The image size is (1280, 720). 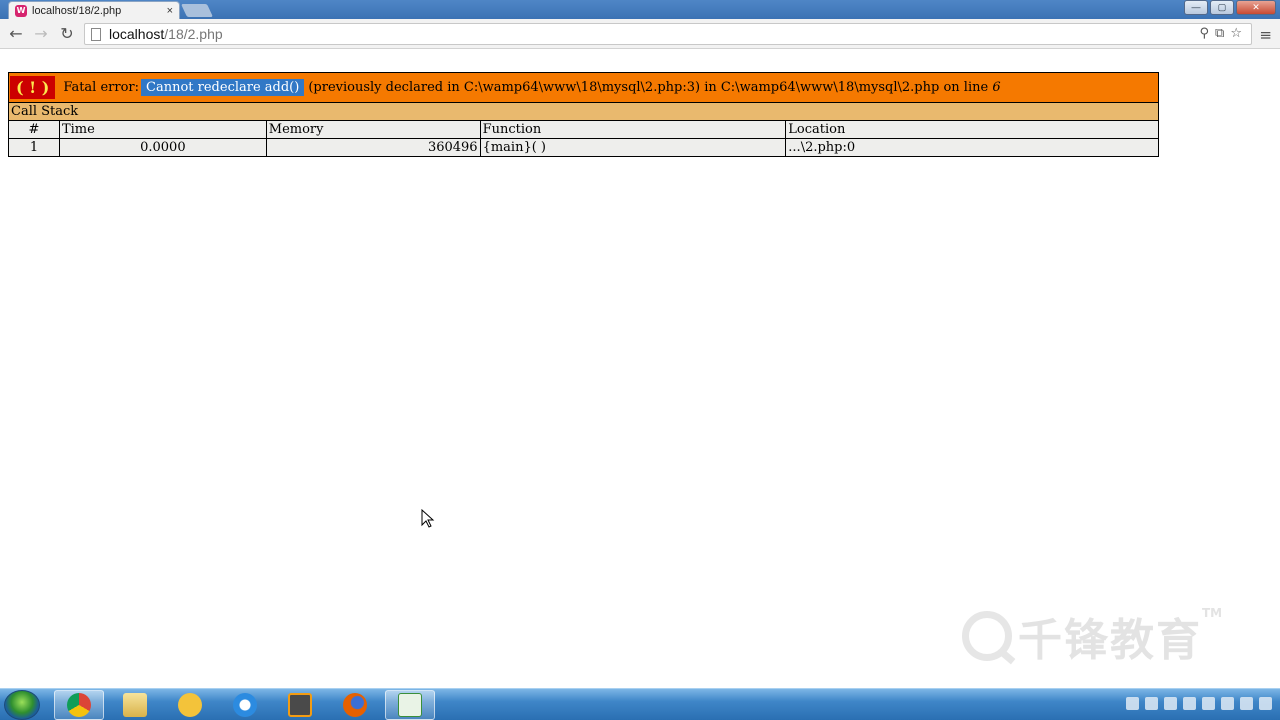 I want to click on address-bar: localhost /18/2.php, so click(x=668, y=34).